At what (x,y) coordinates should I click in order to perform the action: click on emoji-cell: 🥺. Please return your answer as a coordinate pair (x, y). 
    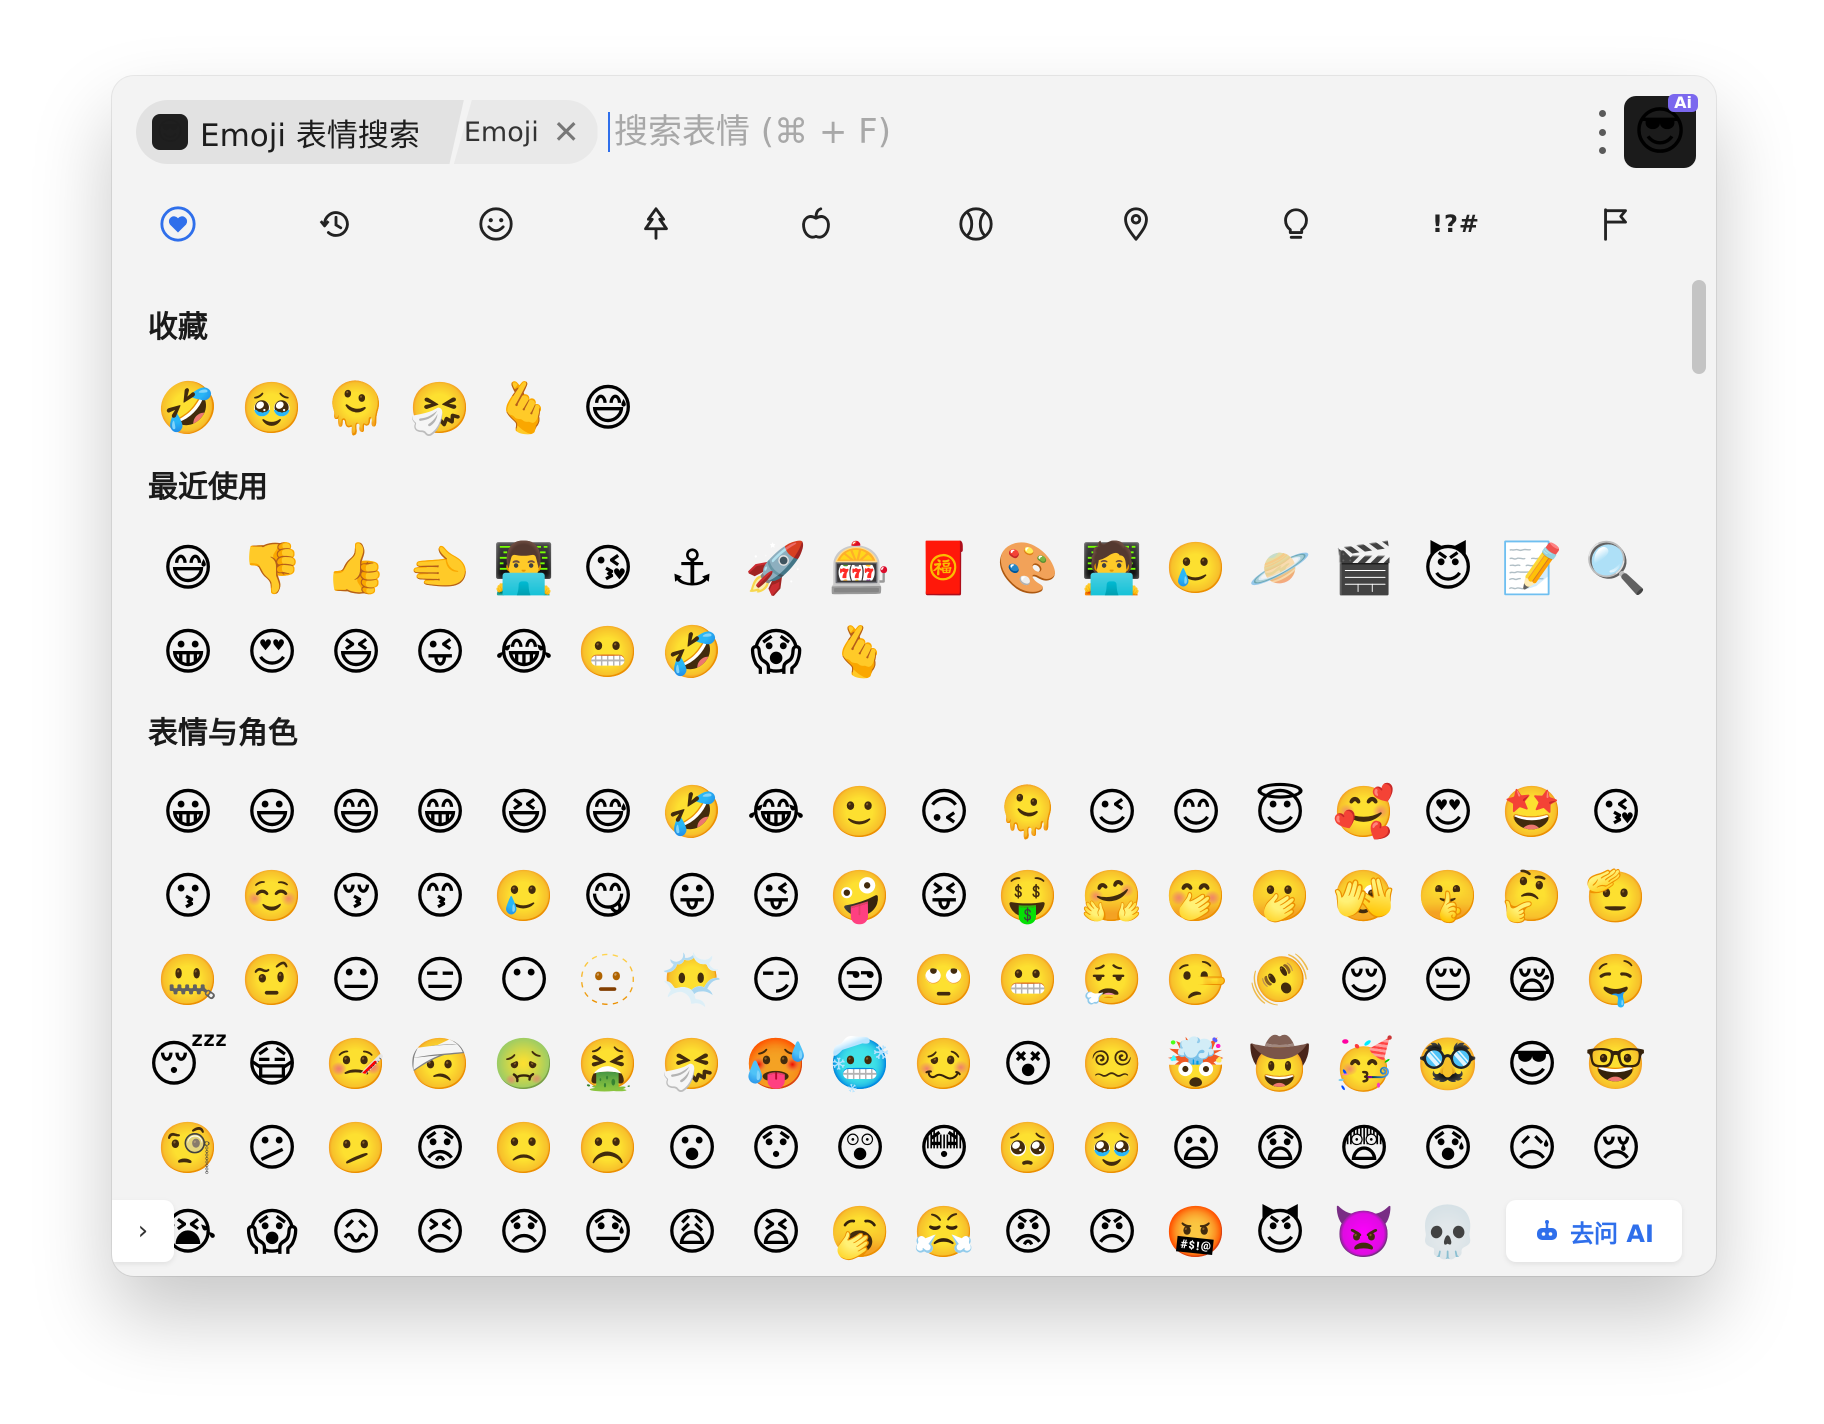
    Looking at the image, I should click on (1028, 1148).